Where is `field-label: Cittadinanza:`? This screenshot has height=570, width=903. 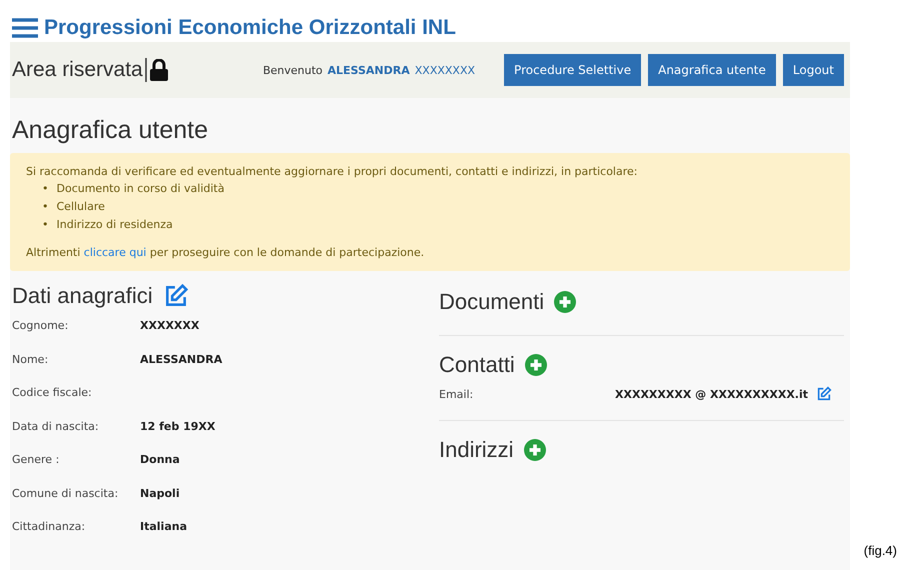 field-label: Cittadinanza: is located at coordinates (49, 527).